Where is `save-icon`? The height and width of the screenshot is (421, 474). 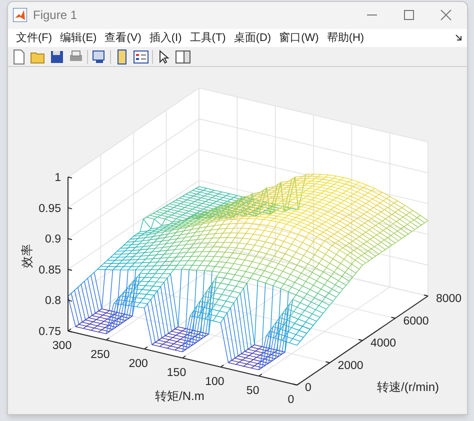
save-icon is located at coordinates (57, 56).